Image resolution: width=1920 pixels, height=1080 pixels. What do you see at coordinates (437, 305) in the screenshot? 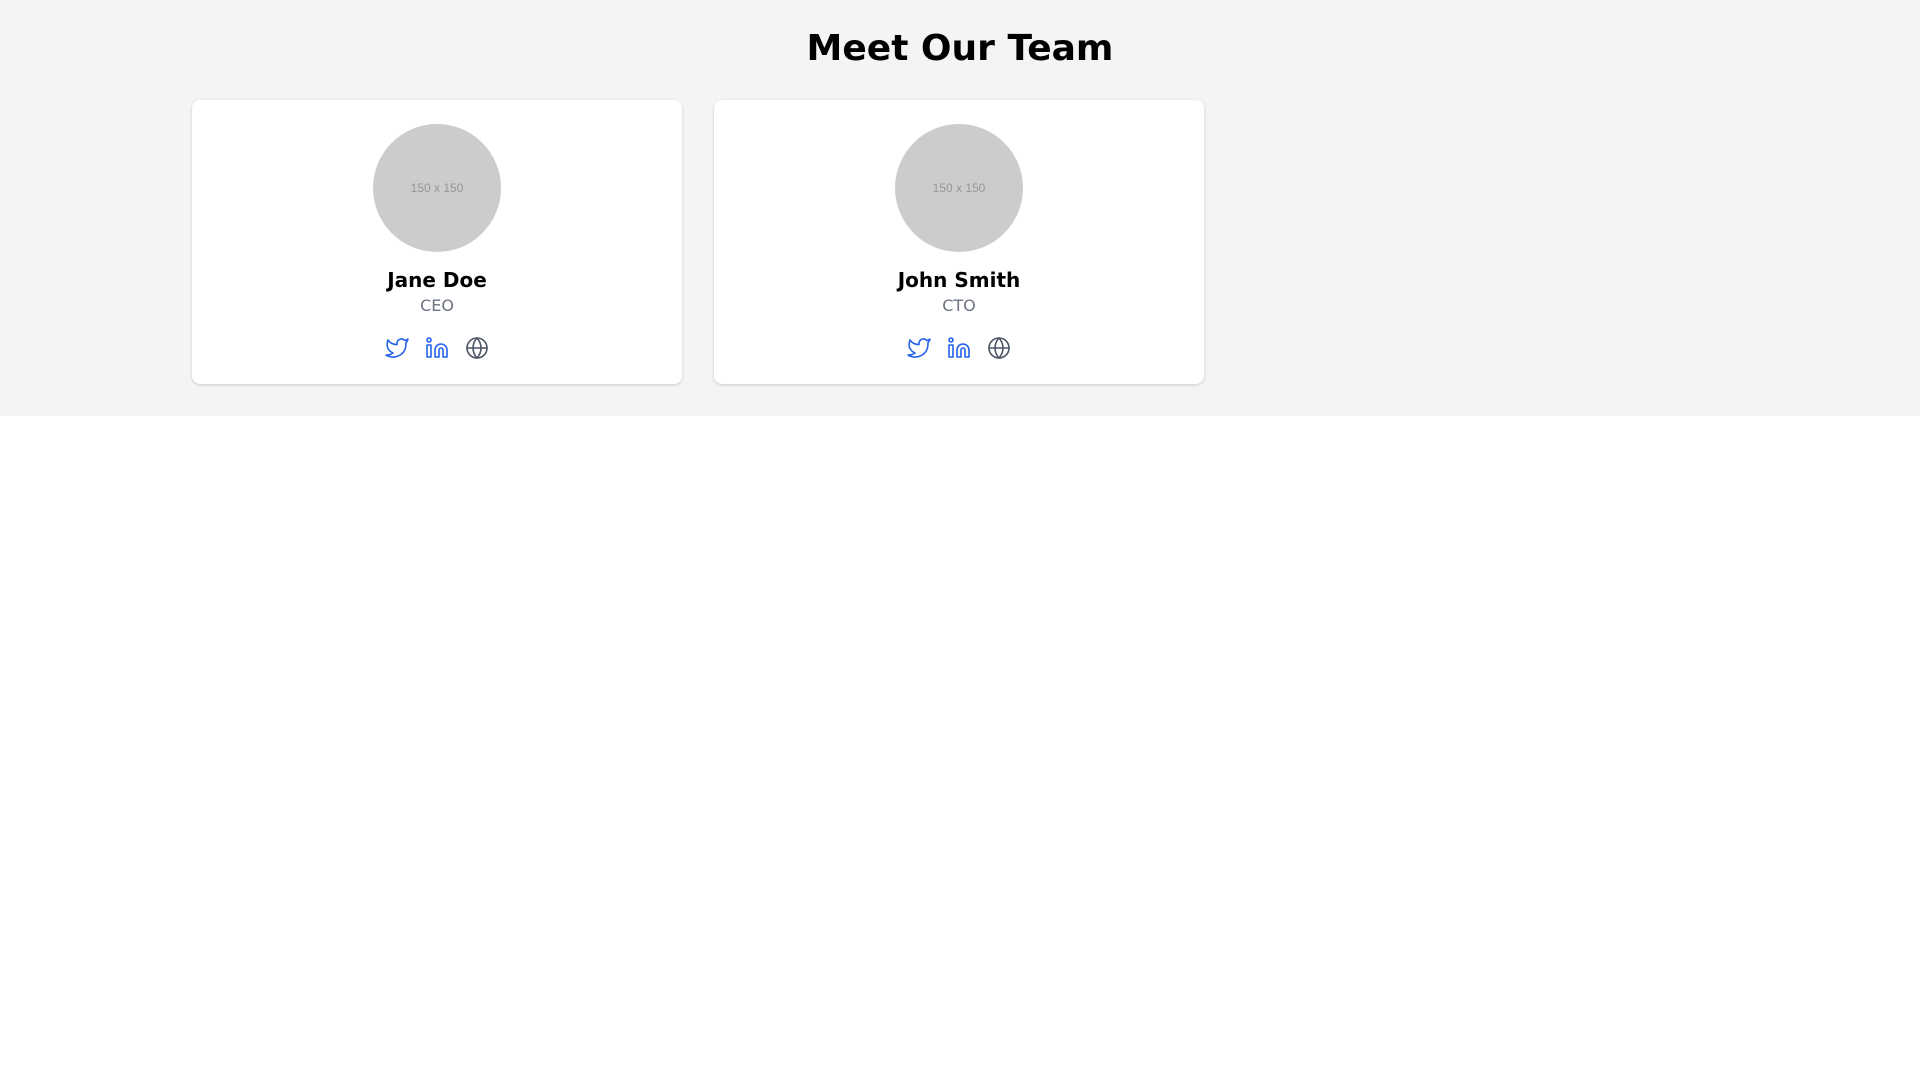
I see `member-role: CEO` at bounding box center [437, 305].